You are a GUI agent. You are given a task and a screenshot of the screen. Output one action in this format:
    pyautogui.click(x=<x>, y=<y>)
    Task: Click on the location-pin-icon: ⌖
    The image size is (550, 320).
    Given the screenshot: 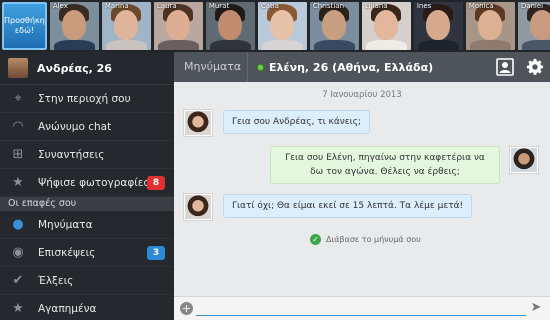 What is the action you would take?
    pyautogui.click(x=18, y=98)
    